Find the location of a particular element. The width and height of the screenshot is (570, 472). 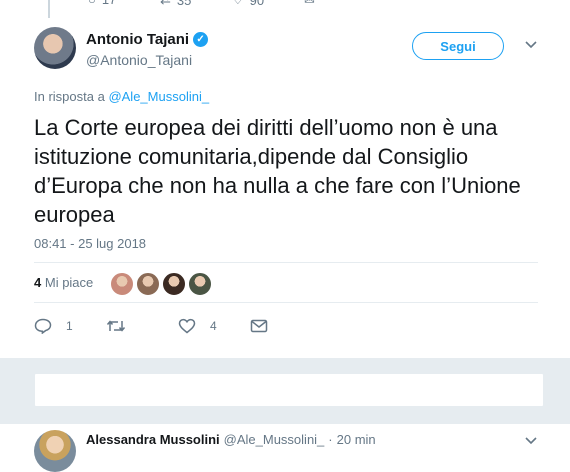

prev-reply-action: ○ 17 is located at coordinates (102, 3).